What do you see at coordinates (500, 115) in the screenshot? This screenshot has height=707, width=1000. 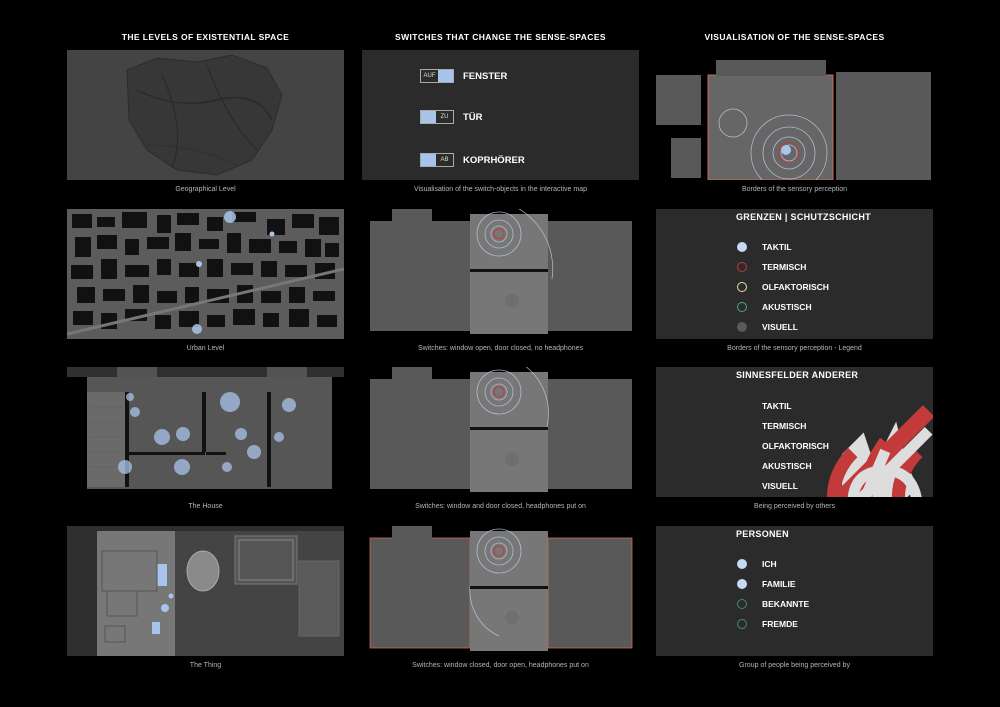 I see `switches-panel: AUF FENSTER ZU TÜR AB KOPRHÖRER` at bounding box center [500, 115].